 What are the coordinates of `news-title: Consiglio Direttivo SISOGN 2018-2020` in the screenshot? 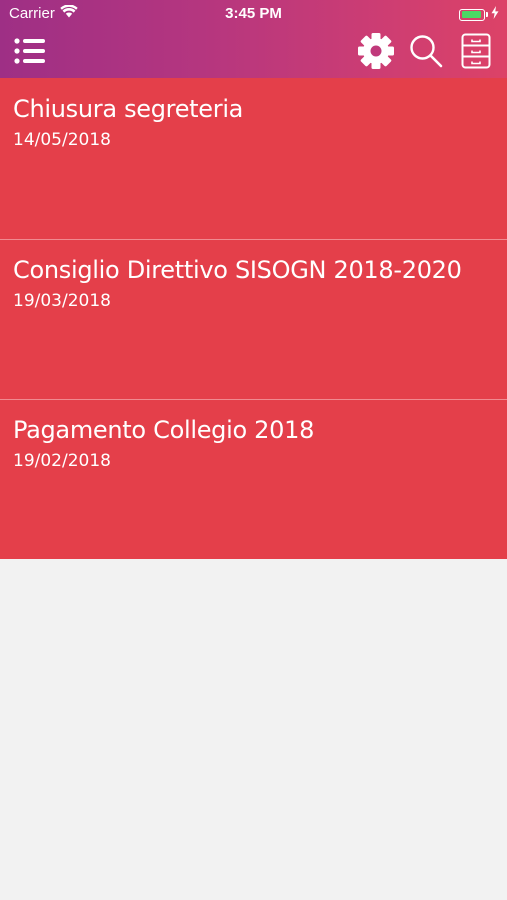 It's located at (237, 270).